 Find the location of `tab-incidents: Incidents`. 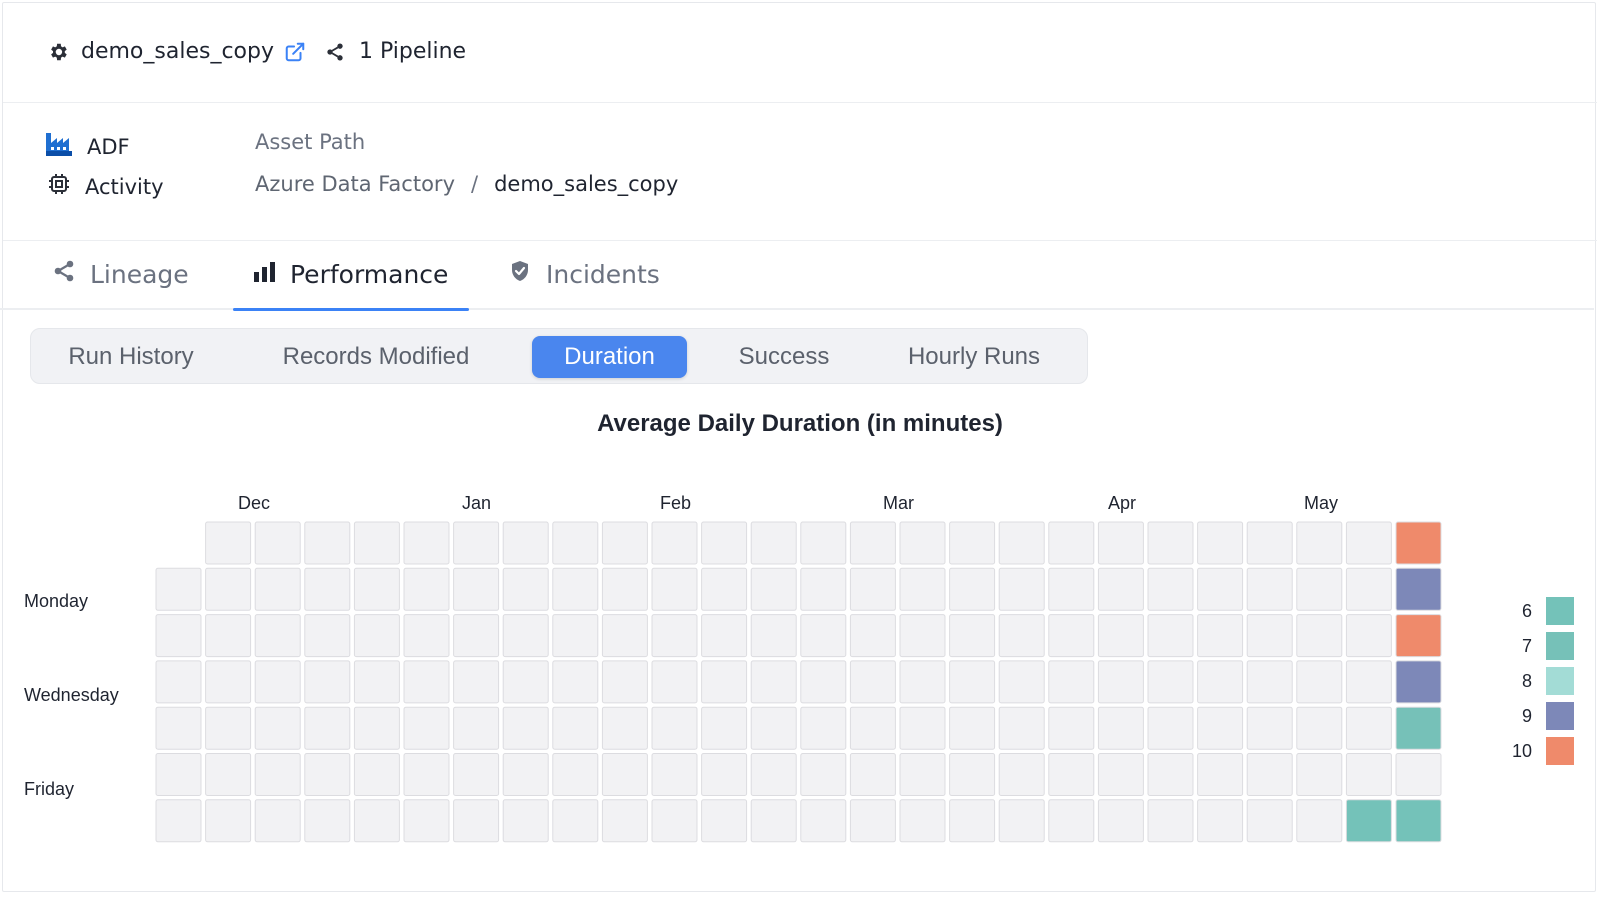

tab-incidents: Incidents is located at coordinates (584, 274).